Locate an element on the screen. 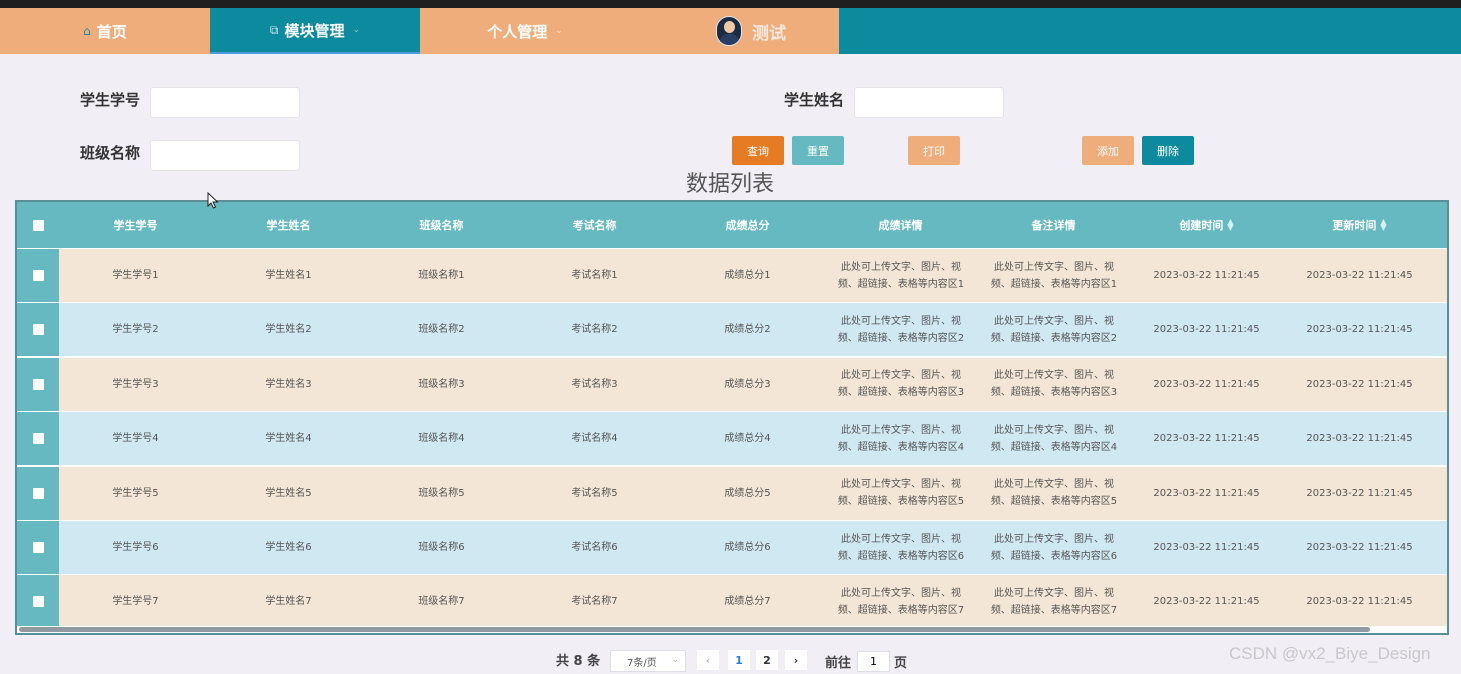  col-created-time: 创建时间 ▲ ▼ is located at coordinates (1206, 225).